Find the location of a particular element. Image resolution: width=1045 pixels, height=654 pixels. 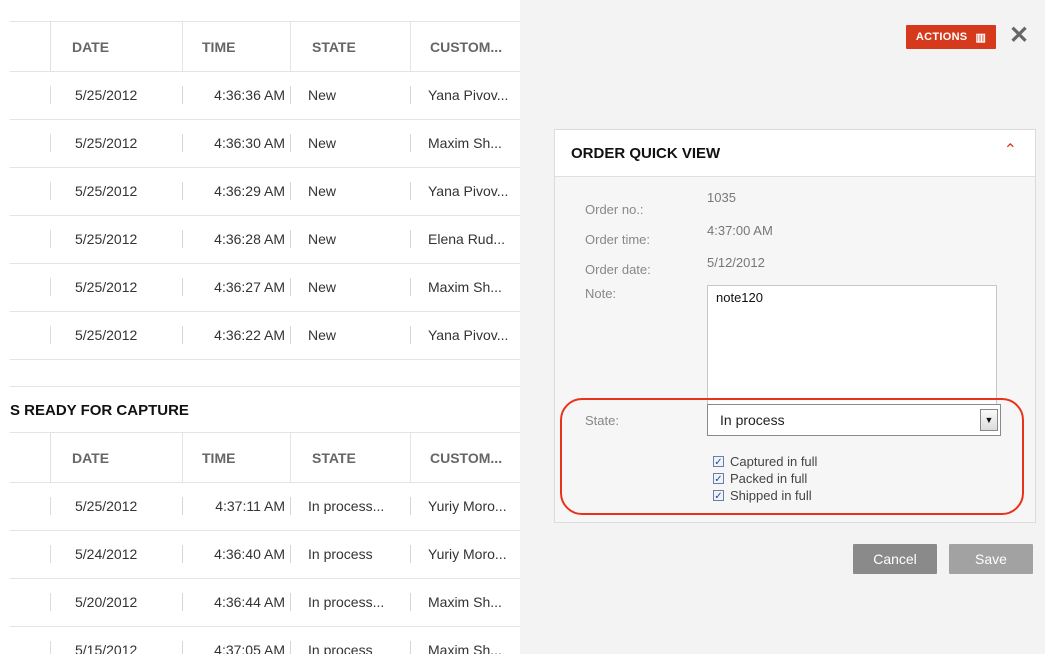

save-button: Save is located at coordinates (991, 559).